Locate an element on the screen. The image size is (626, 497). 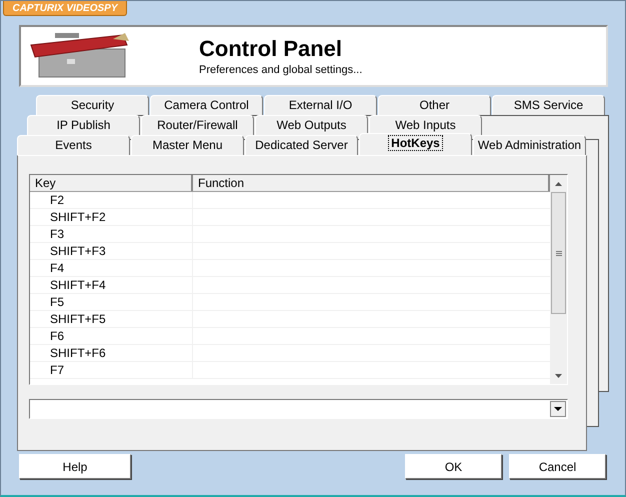
tab: IP Publish is located at coordinates (83, 125).